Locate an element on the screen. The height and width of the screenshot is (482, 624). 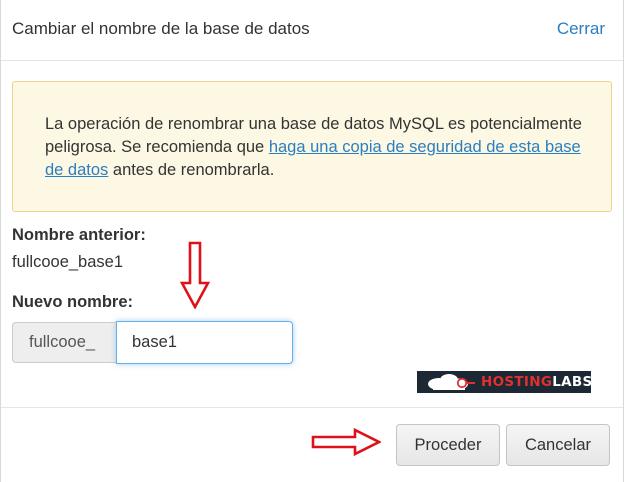
database-prefix: fullcooe_ is located at coordinates (64, 342).